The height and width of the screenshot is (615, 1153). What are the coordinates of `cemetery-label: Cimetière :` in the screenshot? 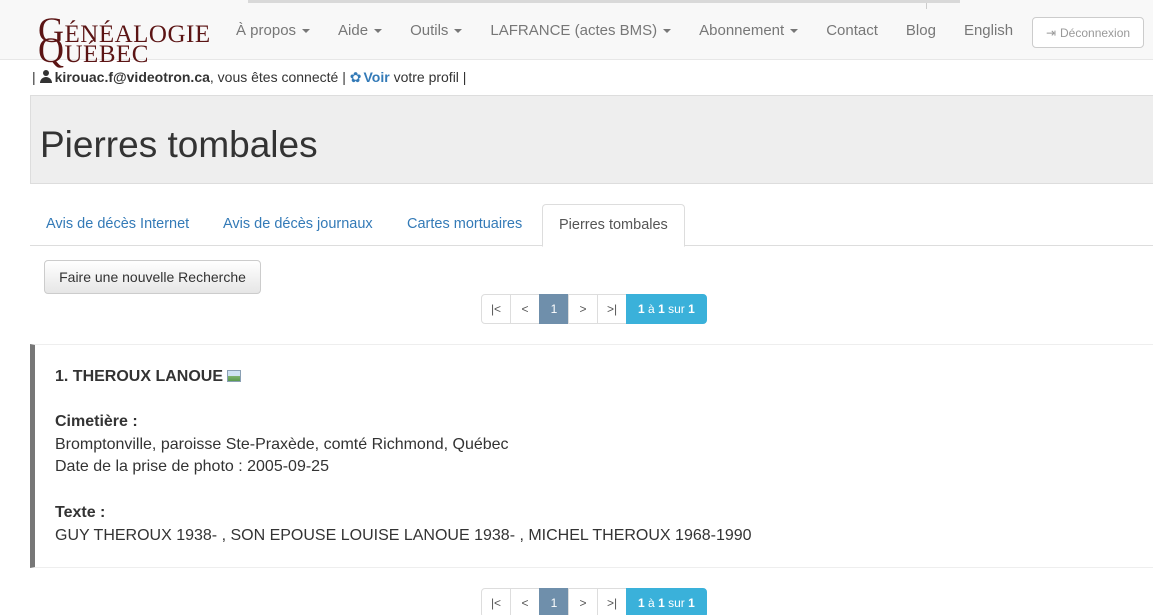 It's located at (96, 421).